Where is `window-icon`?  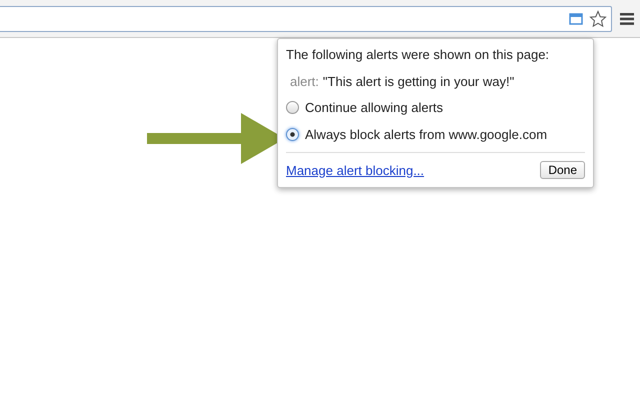
window-icon is located at coordinates (576, 18).